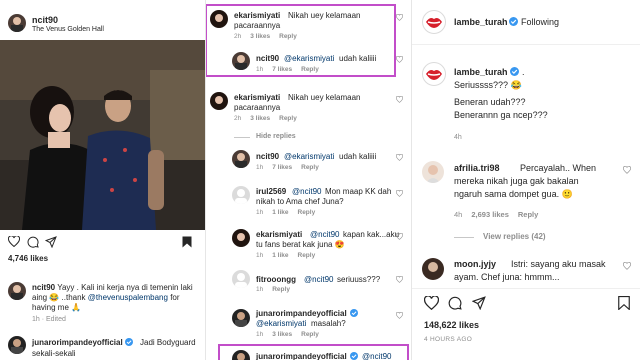 This screenshot has width=640, height=360. Describe the element at coordinates (448, 339) in the screenshot. I see `post-time: 4 HOURS AGO` at that location.